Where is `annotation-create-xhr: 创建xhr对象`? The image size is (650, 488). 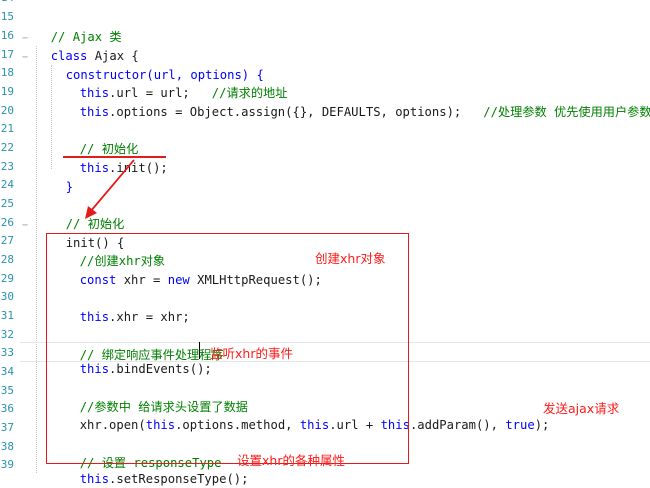
annotation-create-xhr: 创建xhr对象 is located at coordinates (350, 258).